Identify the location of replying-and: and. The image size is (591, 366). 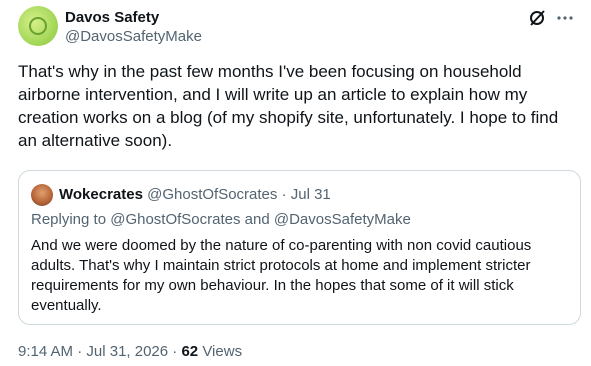
(257, 219).